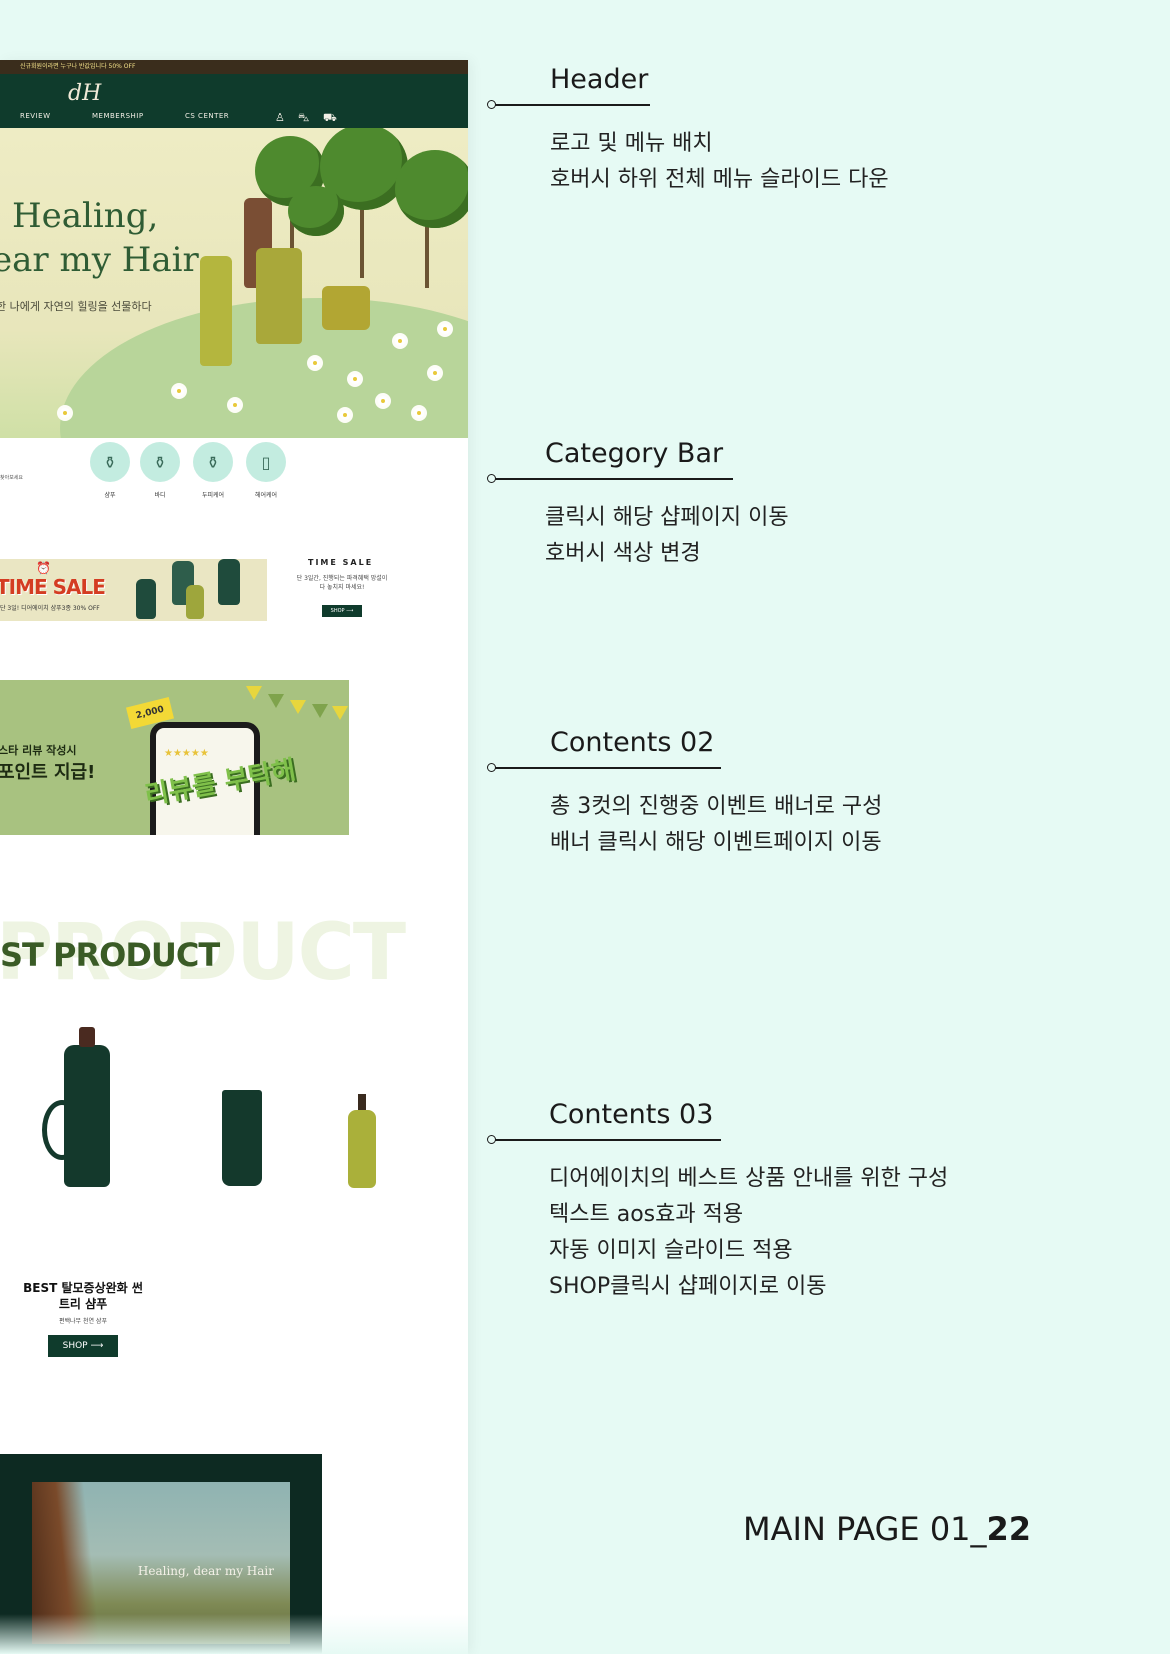  I want to click on annotation-desc: 호버시 색상 변경, so click(623, 553).